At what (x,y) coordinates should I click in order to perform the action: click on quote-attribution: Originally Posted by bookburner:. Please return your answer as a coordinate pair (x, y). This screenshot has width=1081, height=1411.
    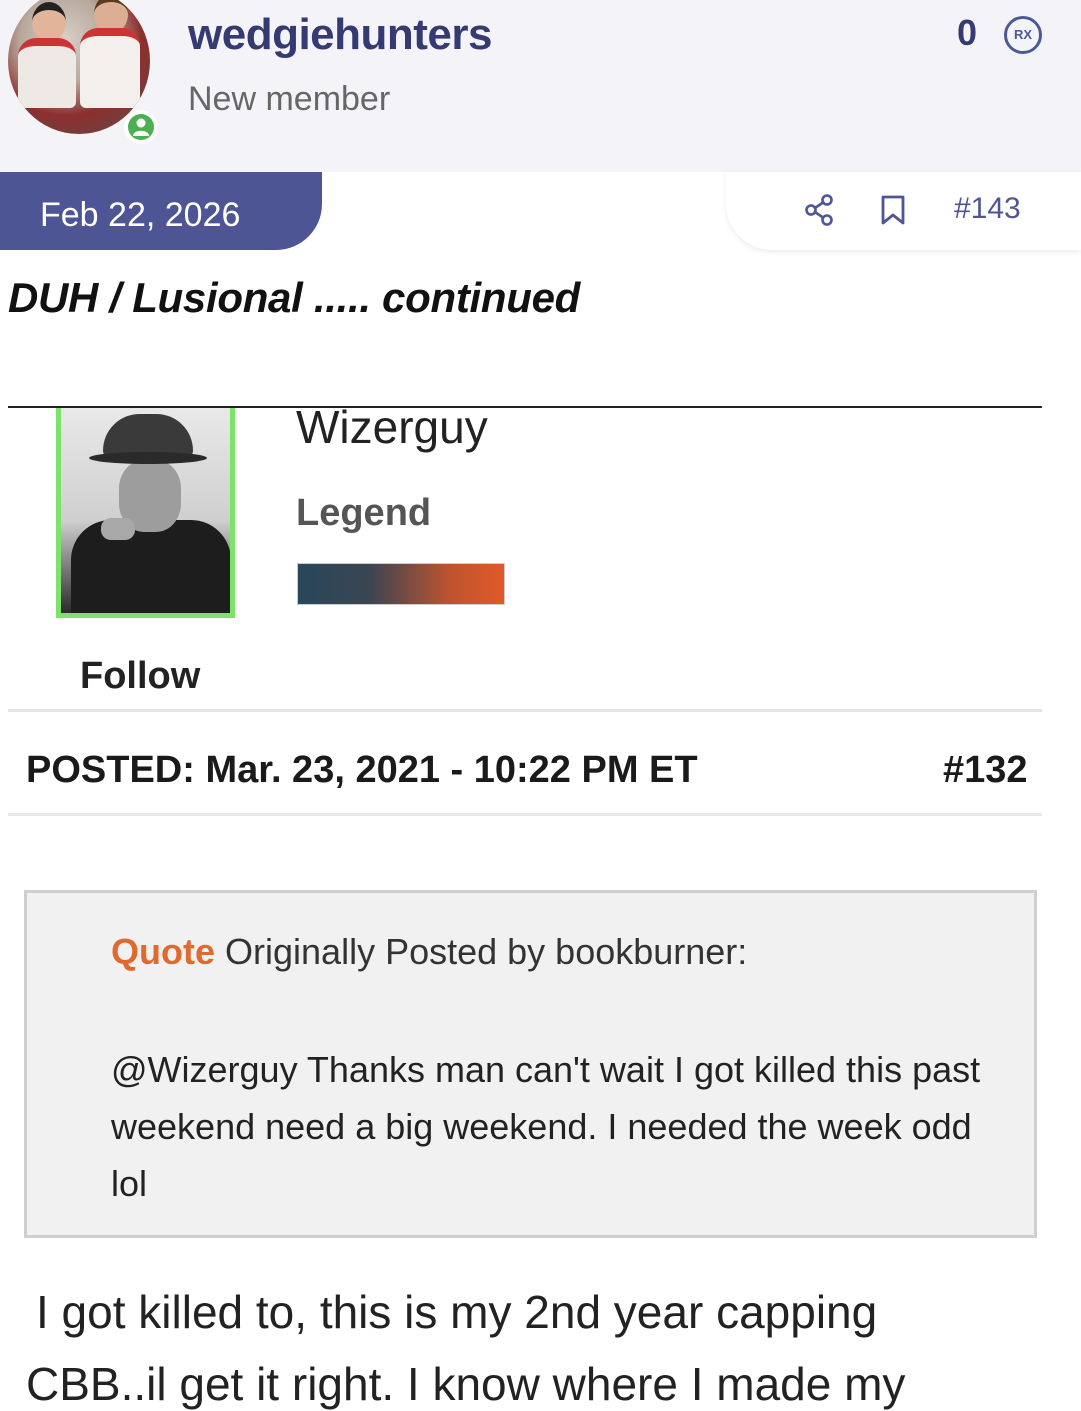
    Looking at the image, I should click on (486, 951).